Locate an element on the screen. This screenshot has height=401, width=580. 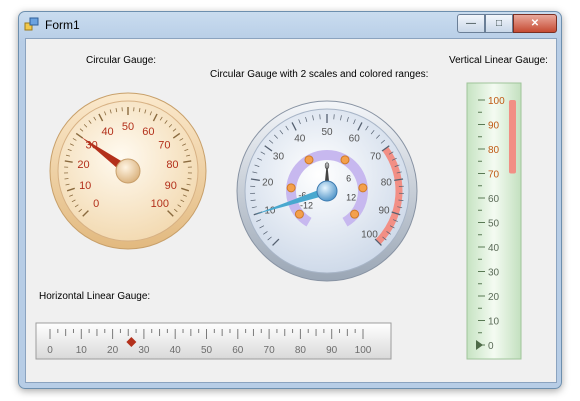
close-button: ✕ is located at coordinates (535, 23).